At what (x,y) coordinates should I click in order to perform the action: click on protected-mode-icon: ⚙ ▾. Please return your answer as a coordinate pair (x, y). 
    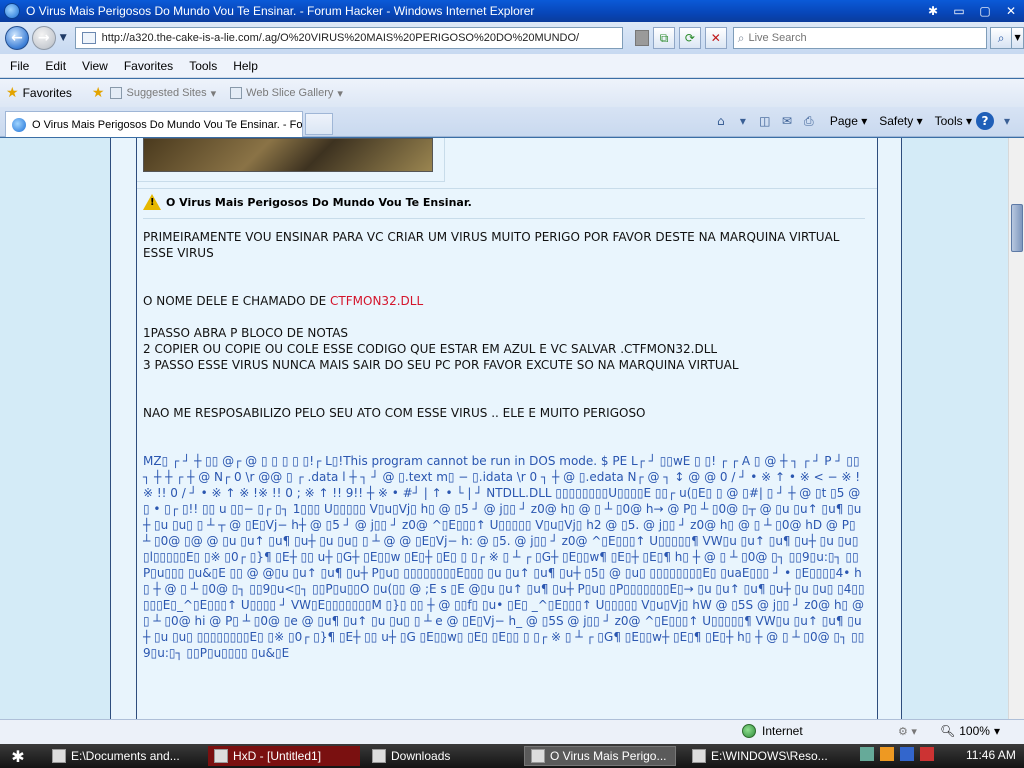
    Looking at the image, I should click on (907, 731).